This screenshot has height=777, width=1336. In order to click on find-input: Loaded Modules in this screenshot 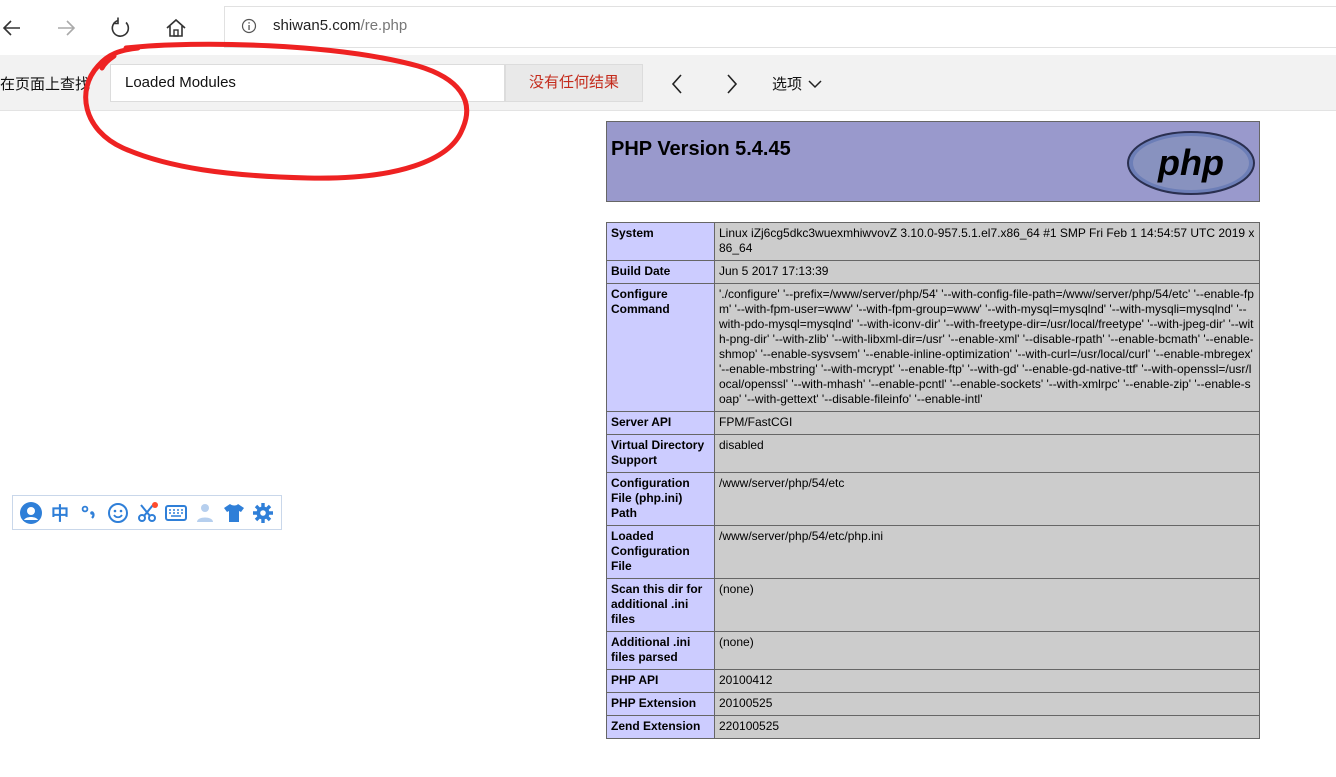, I will do `click(307, 83)`.